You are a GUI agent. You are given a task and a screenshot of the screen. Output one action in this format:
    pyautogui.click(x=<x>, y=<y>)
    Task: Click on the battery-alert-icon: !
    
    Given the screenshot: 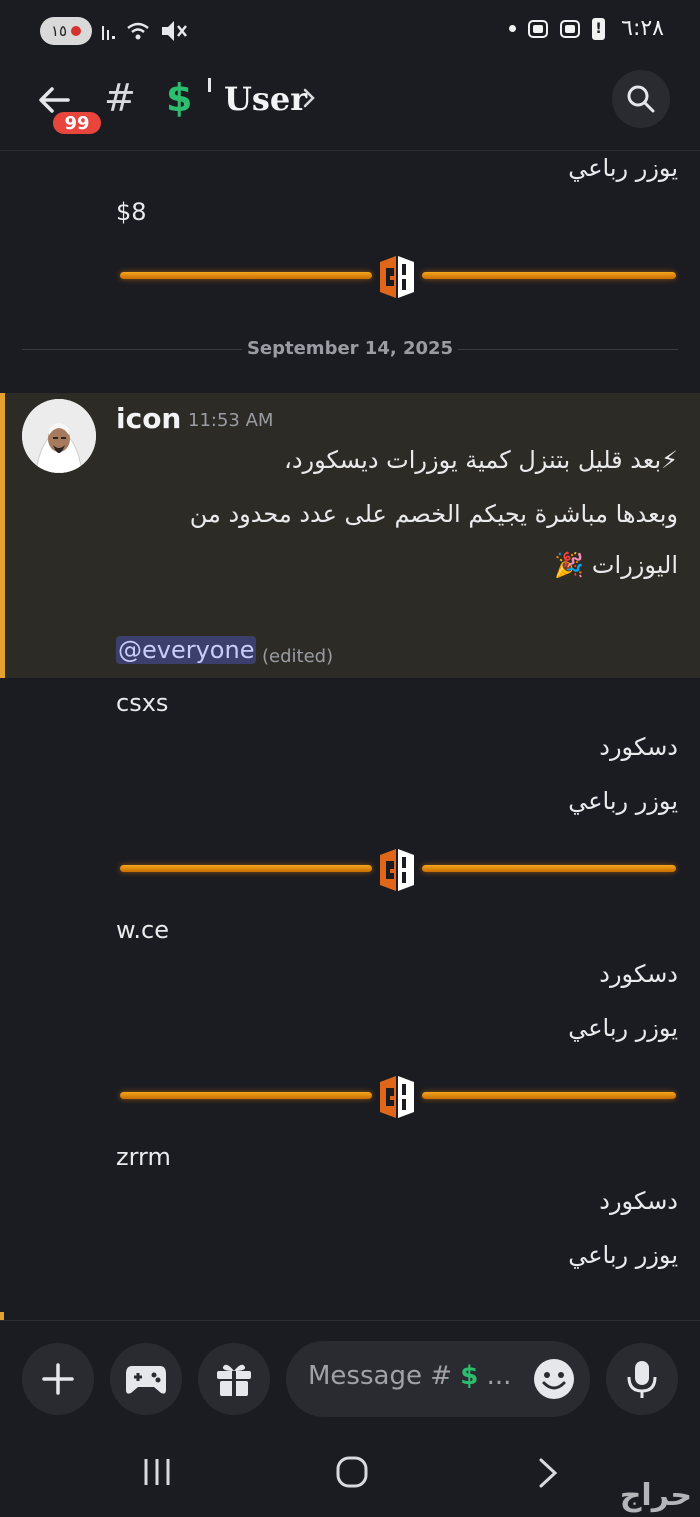 What is the action you would take?
    pyautogui.click(x=599, y=28)
    